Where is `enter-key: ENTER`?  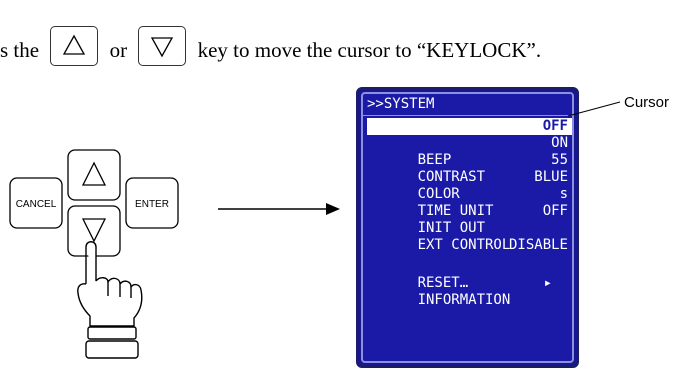 enter-key: ENTER is located at coordinates (152, 203).